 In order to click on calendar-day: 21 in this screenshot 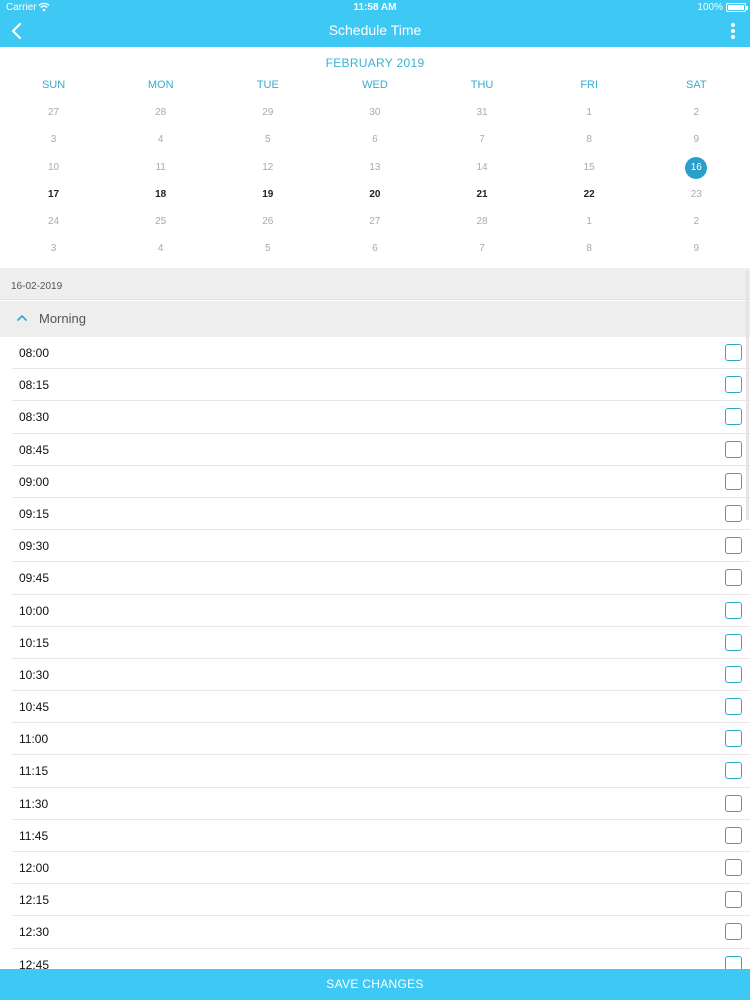, I will do `click(482, 194)`.